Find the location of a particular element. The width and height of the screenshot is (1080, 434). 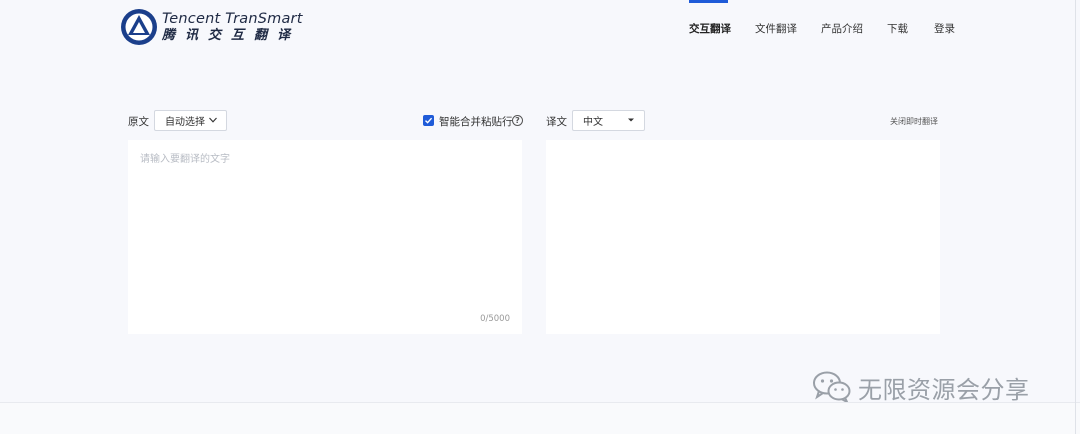

char-counter: 0/5000 is located at coordinates (495, 319).